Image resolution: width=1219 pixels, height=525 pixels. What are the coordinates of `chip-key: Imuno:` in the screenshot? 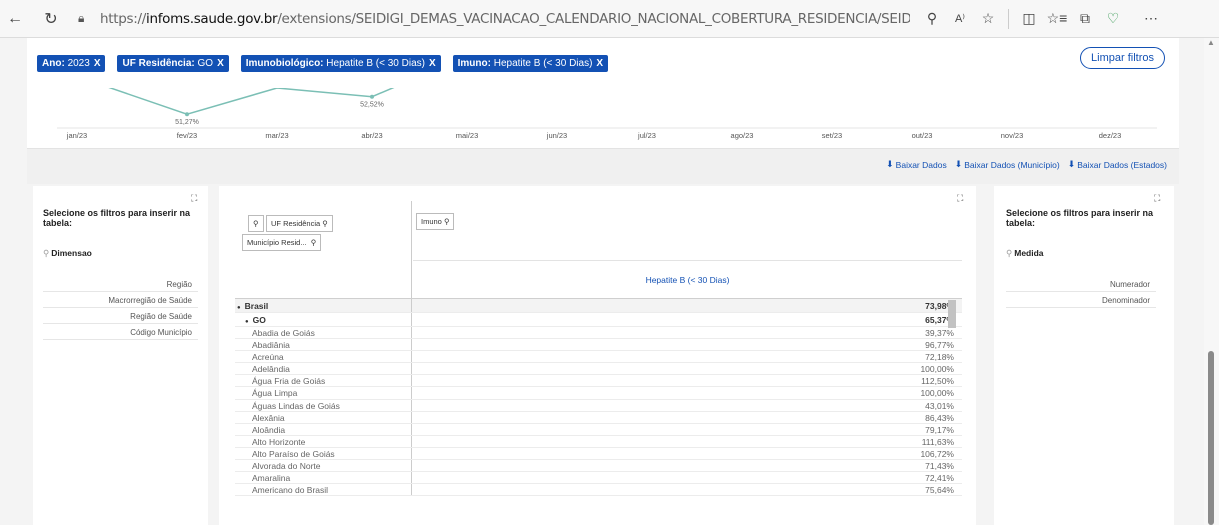 It's located at (474, 63).